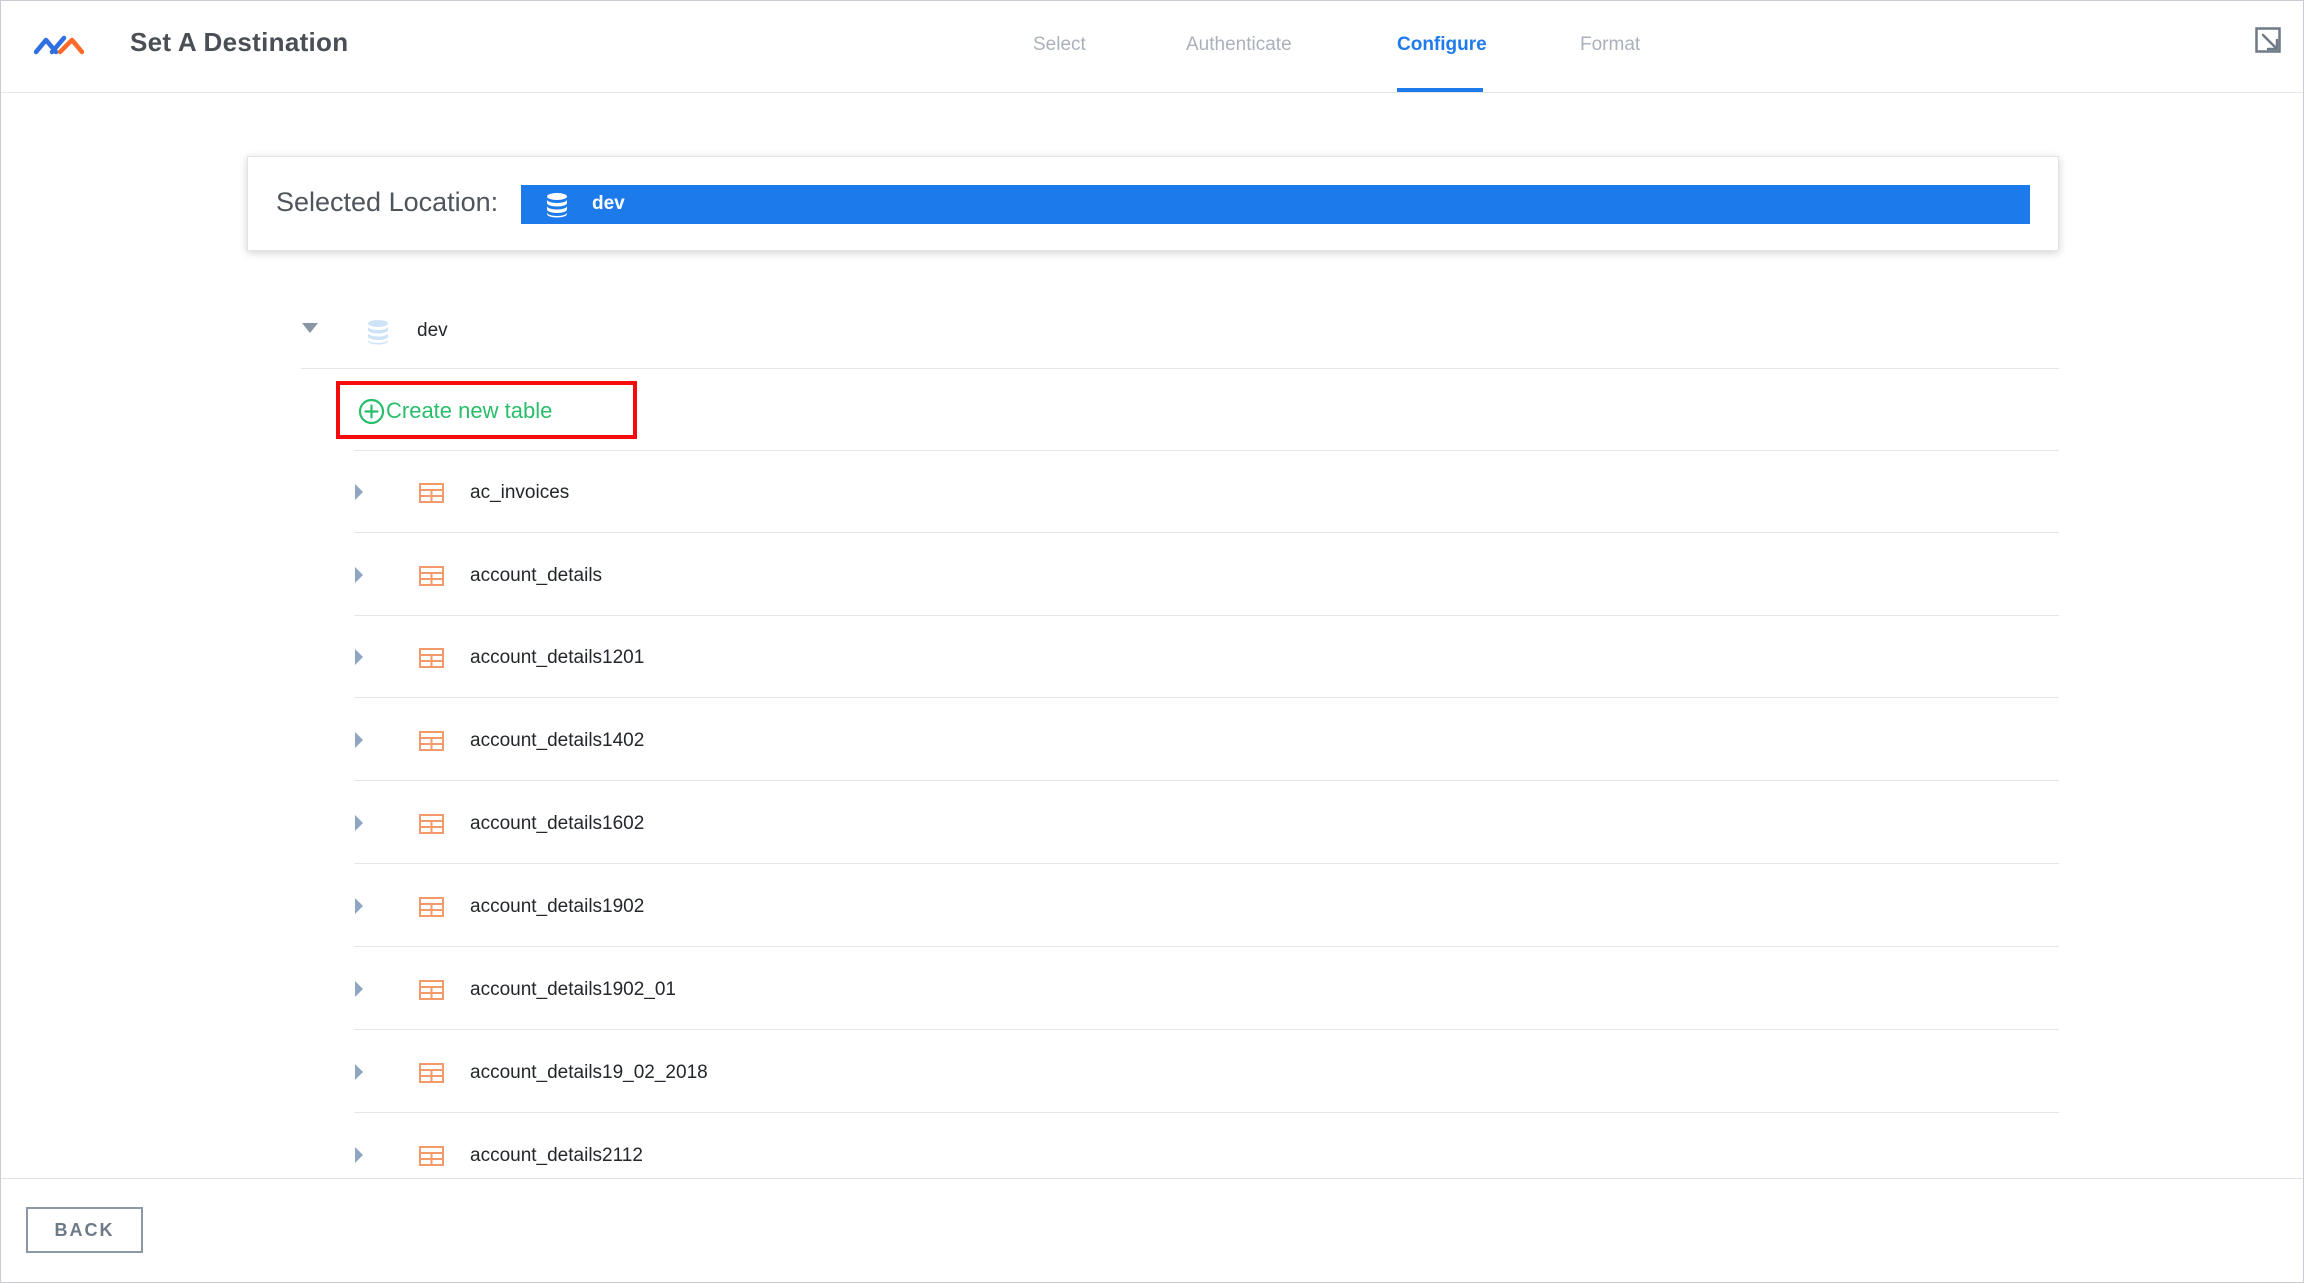 This screenshot has width=2304, height=1283. What do you see at coordinates (1206, 905) in the screenshot?
I see `table-row: account_details1902` at bounding box center [1206, 905].